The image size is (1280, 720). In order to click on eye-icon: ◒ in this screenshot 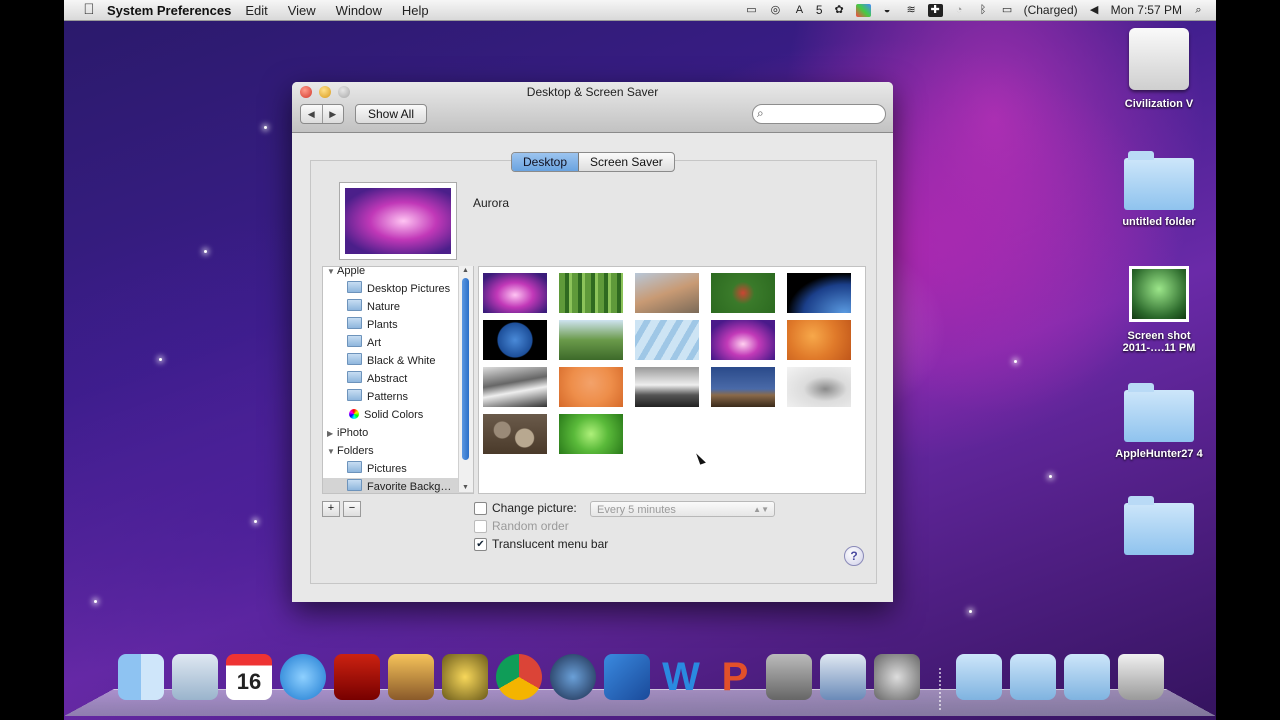, I will do `click(887, 10)`.